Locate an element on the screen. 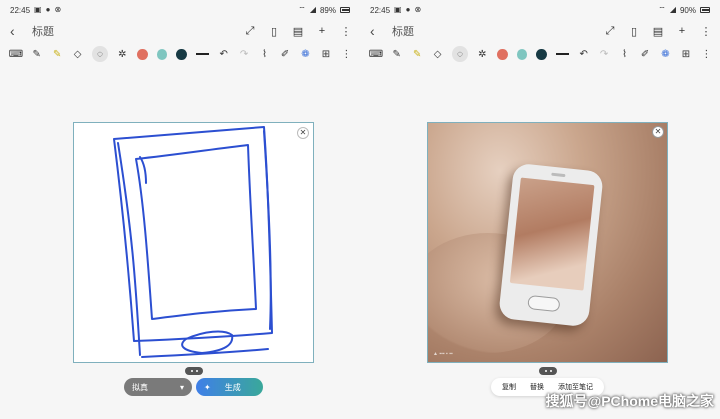 Image resolution: width=720 pixels, height=419 pixels. phone-sketch is located at coordinates (193, 242).